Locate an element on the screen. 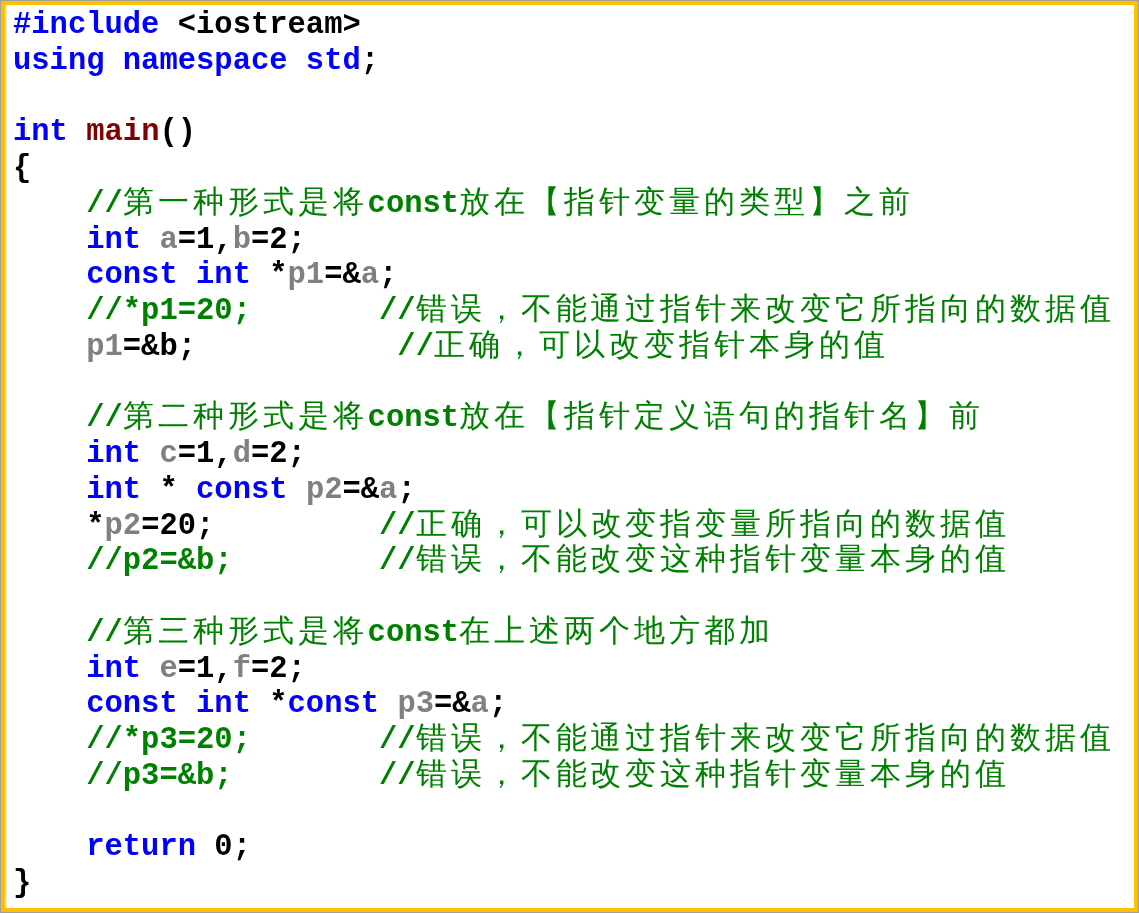  code-line: int e=1,f=2; is located at coordinates (195, 669).